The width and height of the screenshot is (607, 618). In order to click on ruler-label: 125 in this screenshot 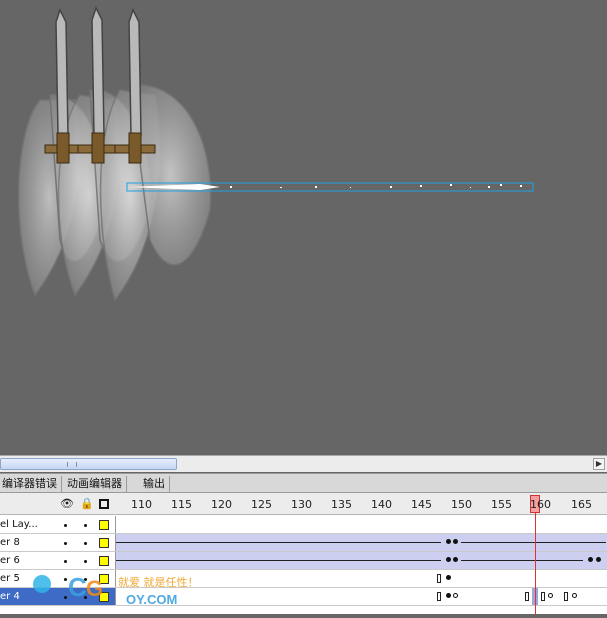, I will do `click(261, 504)`.